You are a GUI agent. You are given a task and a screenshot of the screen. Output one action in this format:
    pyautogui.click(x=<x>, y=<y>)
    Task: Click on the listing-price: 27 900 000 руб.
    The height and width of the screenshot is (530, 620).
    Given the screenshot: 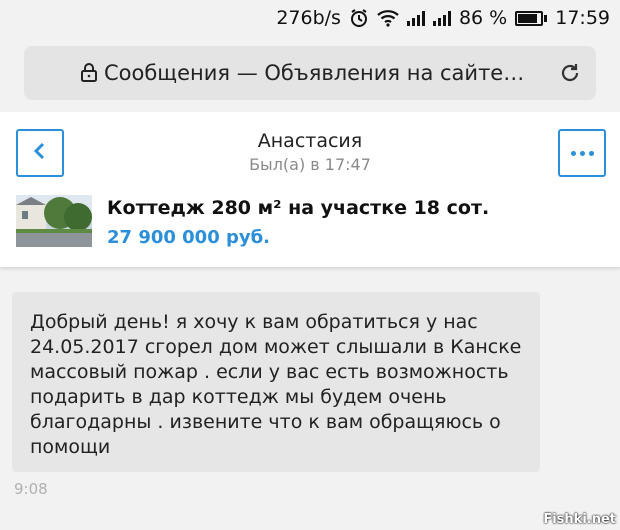 What is the action you would take?
    pyautogui.click(x=189, y=237)
    